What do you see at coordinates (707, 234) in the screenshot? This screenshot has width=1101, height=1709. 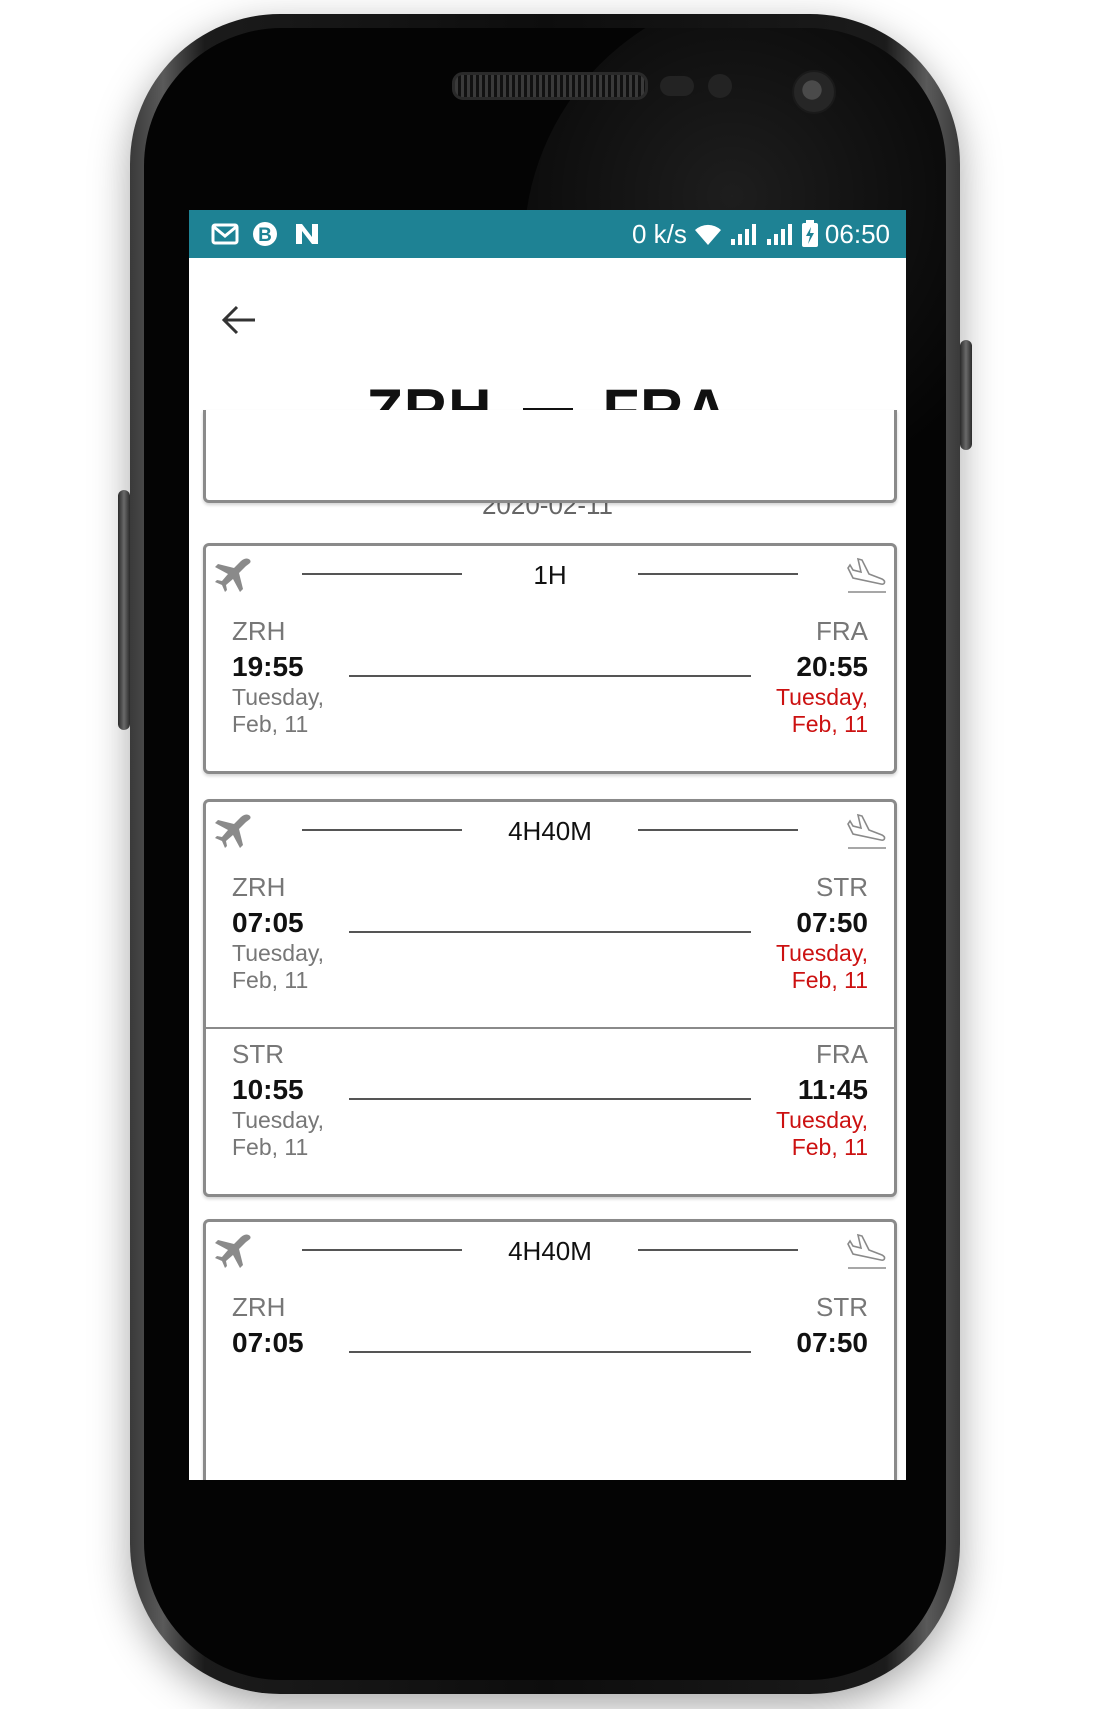 I see `wifi-icon` at bounding box center [707, 234].